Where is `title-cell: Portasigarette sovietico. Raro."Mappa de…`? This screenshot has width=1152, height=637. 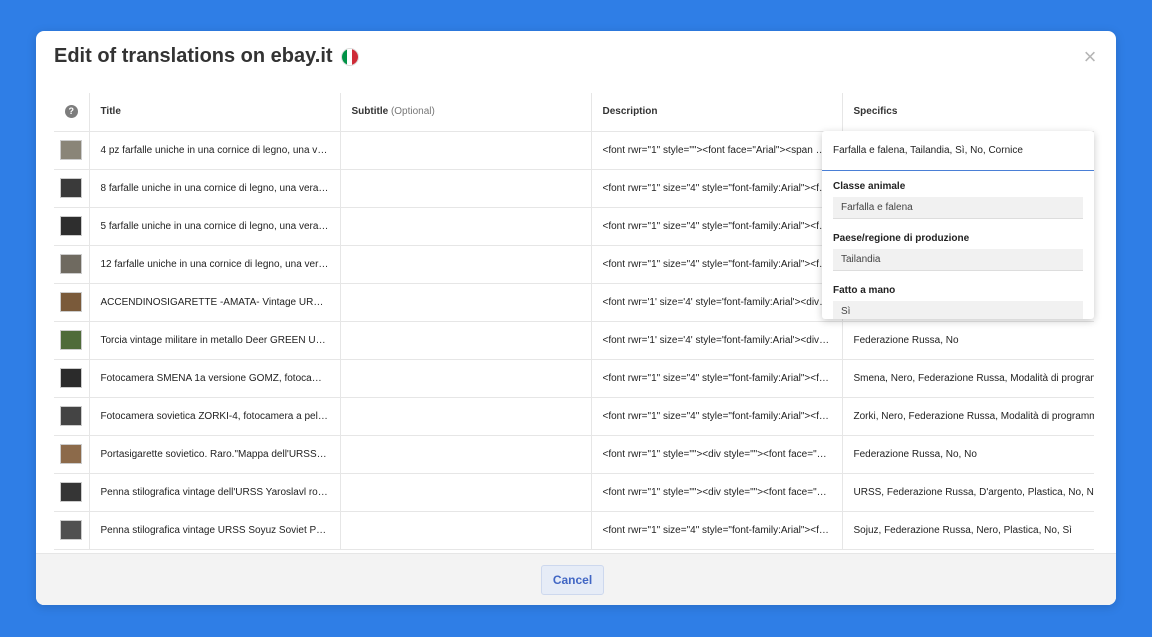 title-cell: Portasigarette sovietico. Raro."Mappa de… is located at coordinates (215, 454).